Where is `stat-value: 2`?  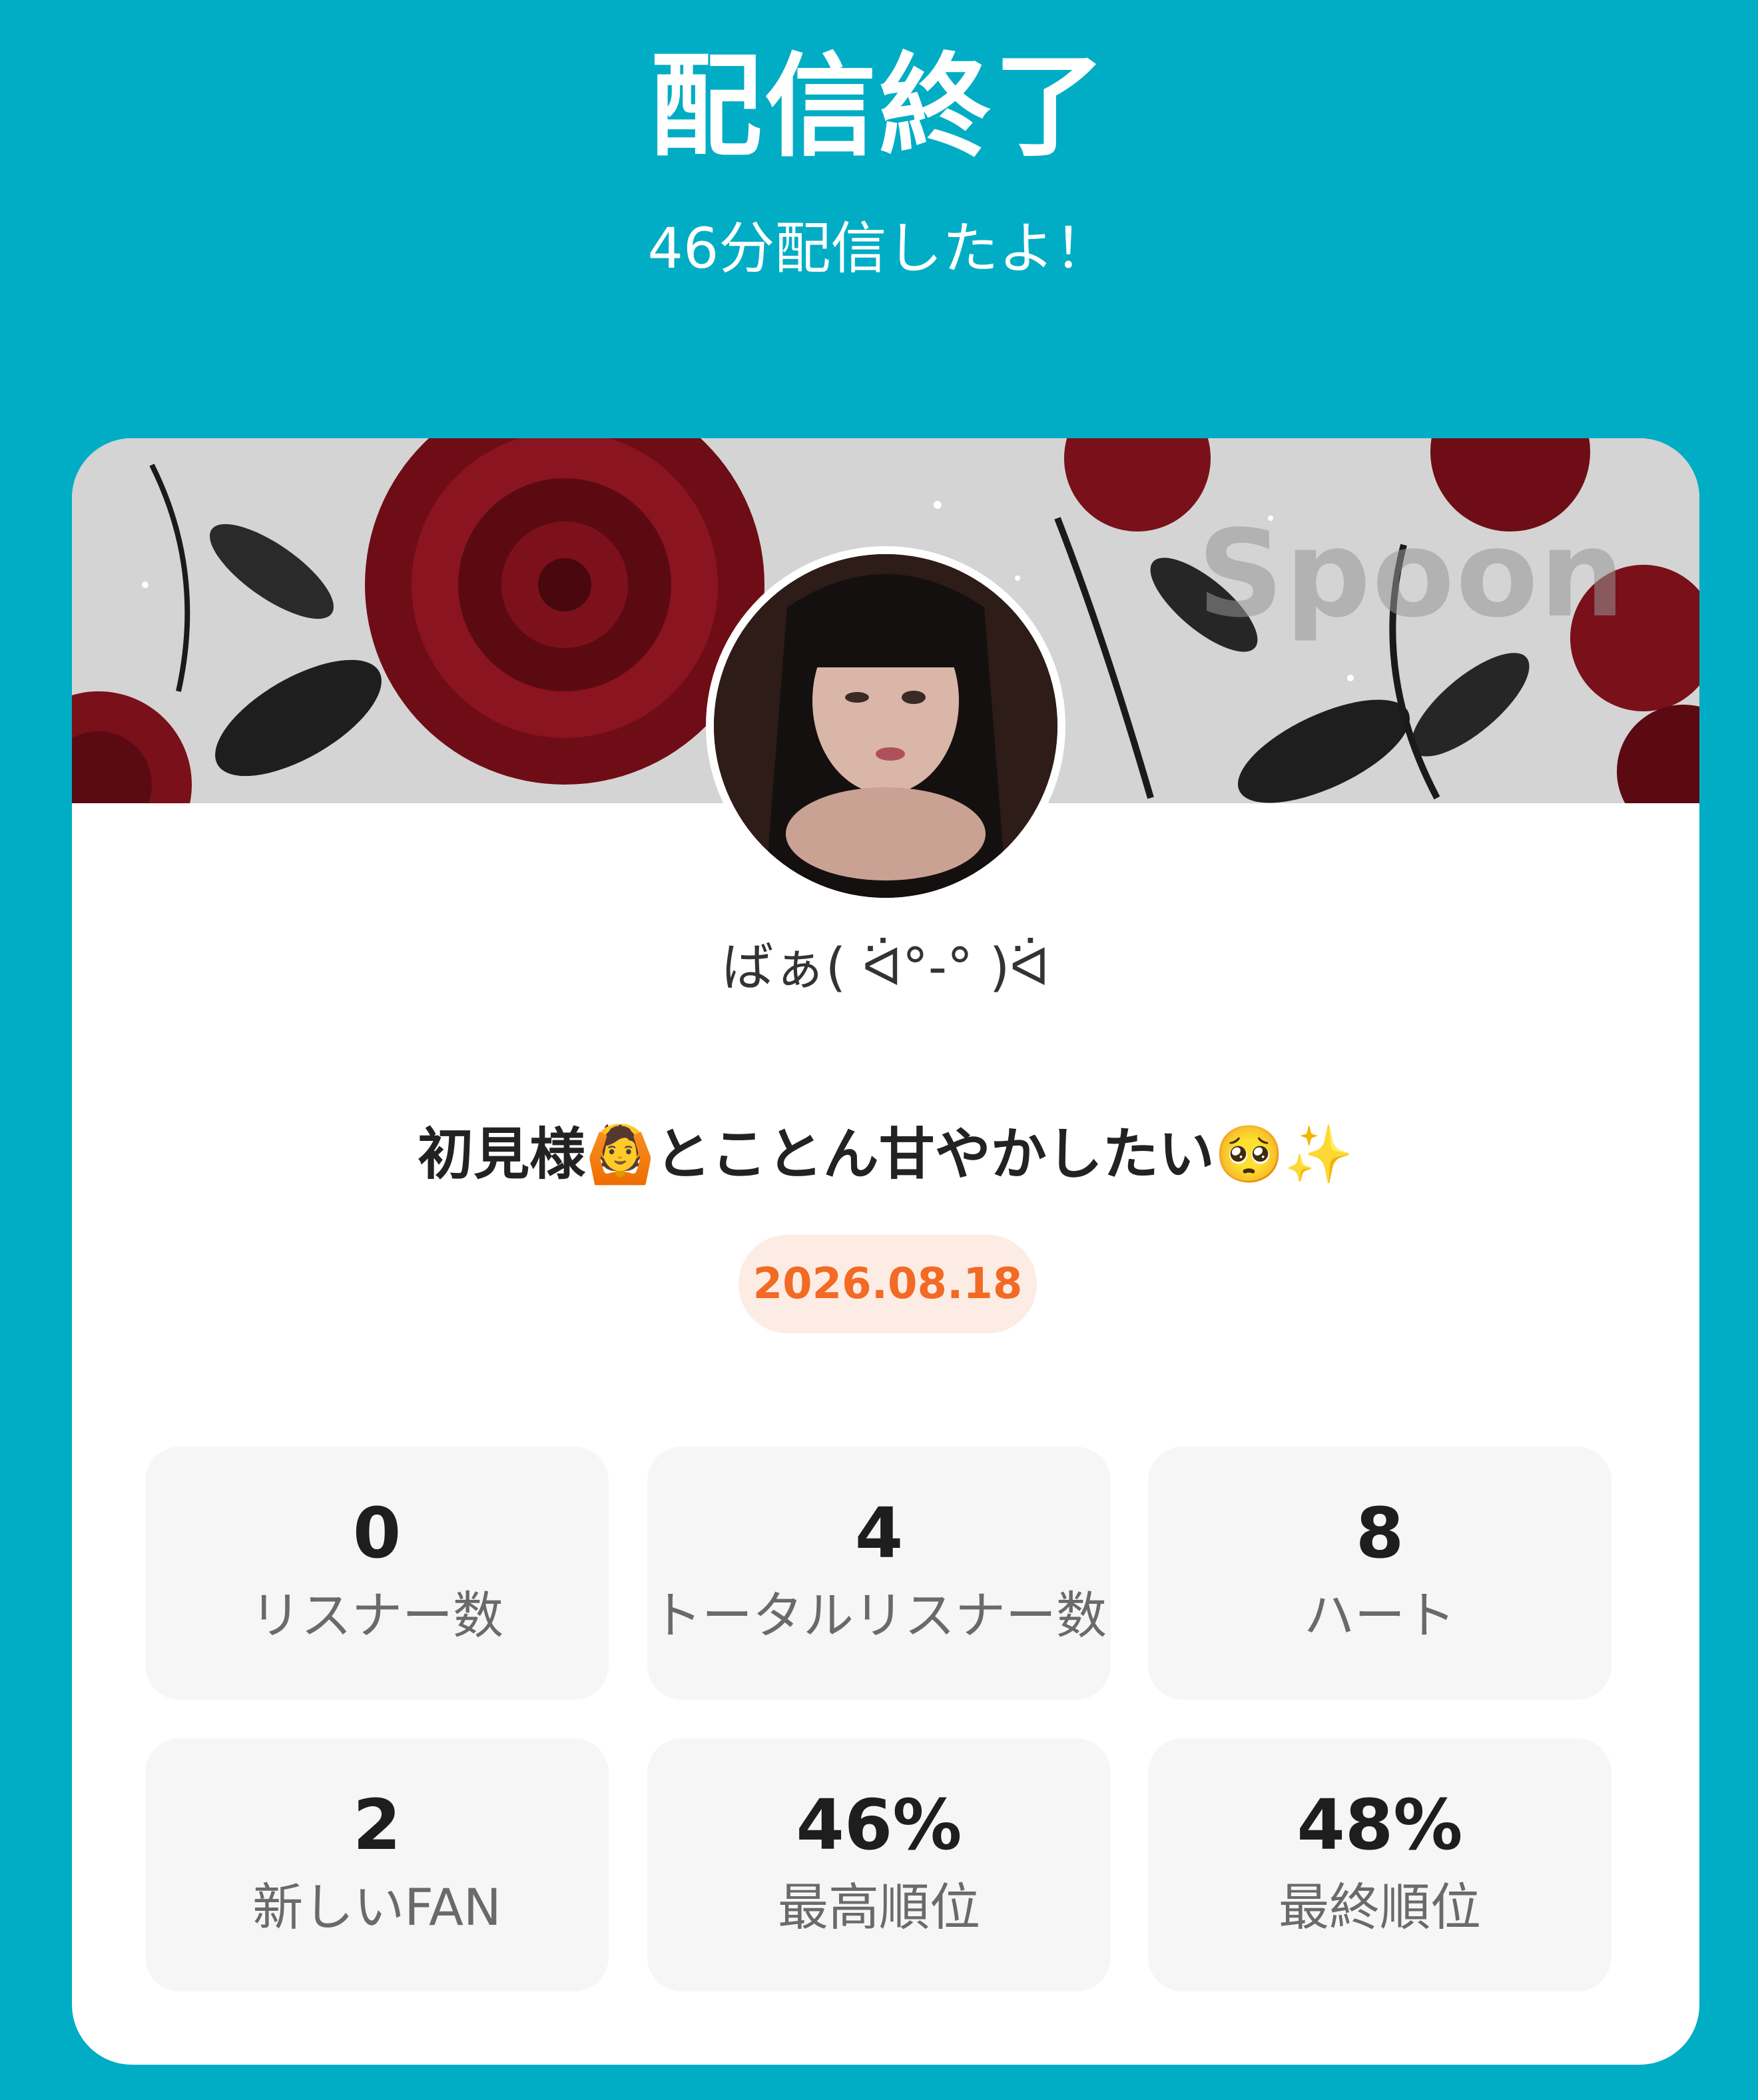
stat-value: 2 is located at coordinates (377, 1825).